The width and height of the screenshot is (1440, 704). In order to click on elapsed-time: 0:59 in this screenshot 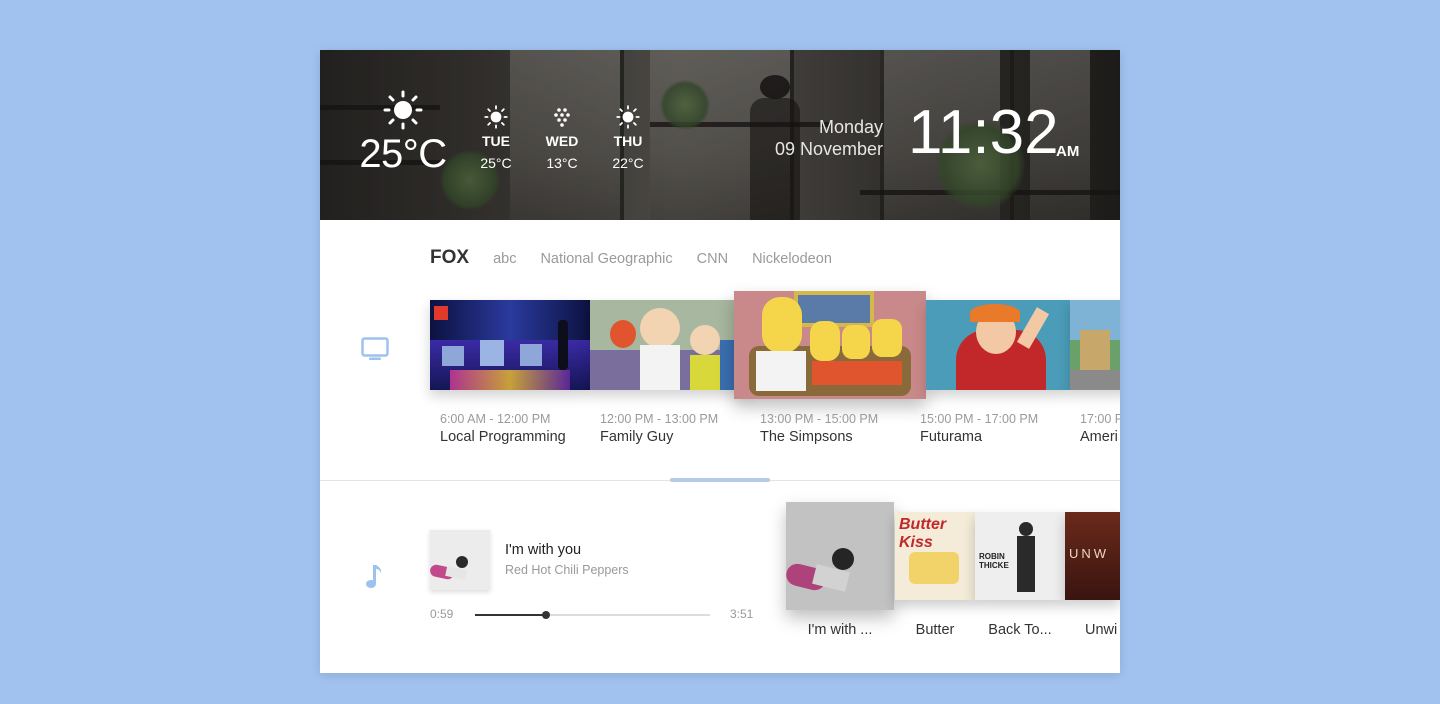, I will do `click(442, 614)`.